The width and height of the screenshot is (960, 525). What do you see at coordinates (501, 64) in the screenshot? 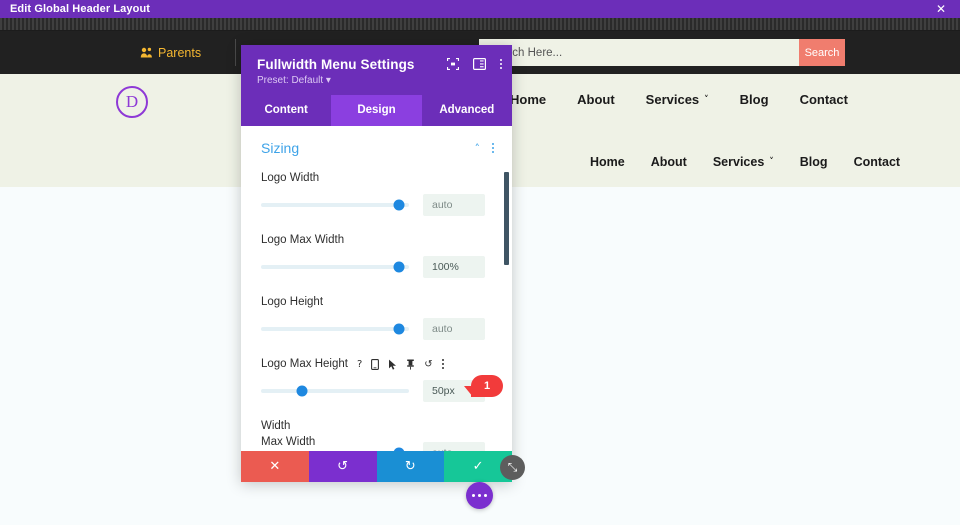
I see `more-options-icon` at bounding box center [501, 64].